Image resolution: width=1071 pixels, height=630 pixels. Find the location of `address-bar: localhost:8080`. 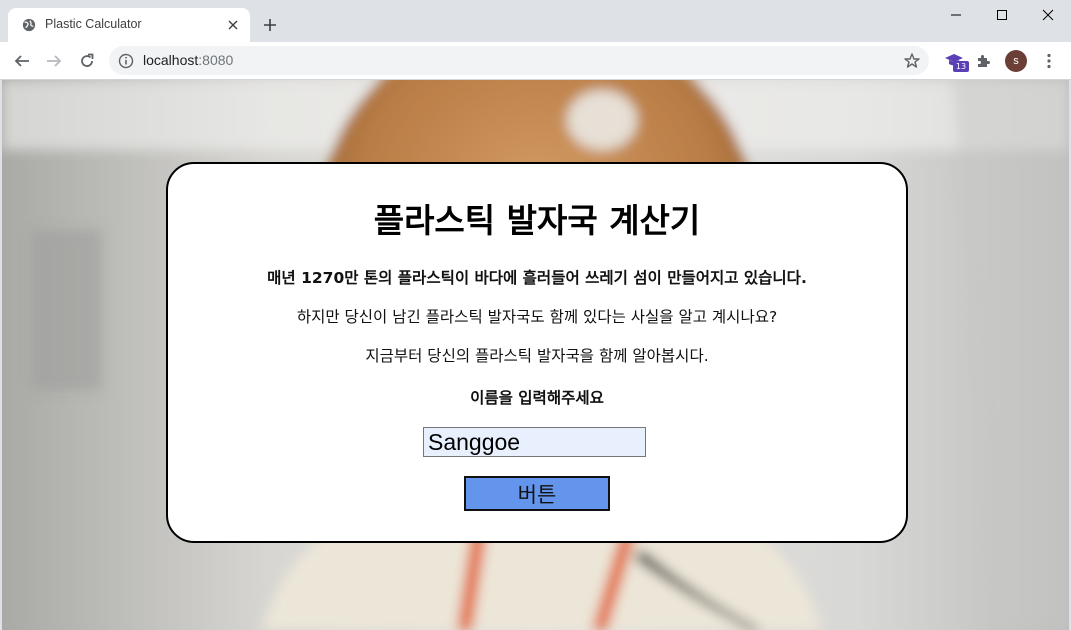

address-bar: localhost:8080 is located at coordinates (519, 60).